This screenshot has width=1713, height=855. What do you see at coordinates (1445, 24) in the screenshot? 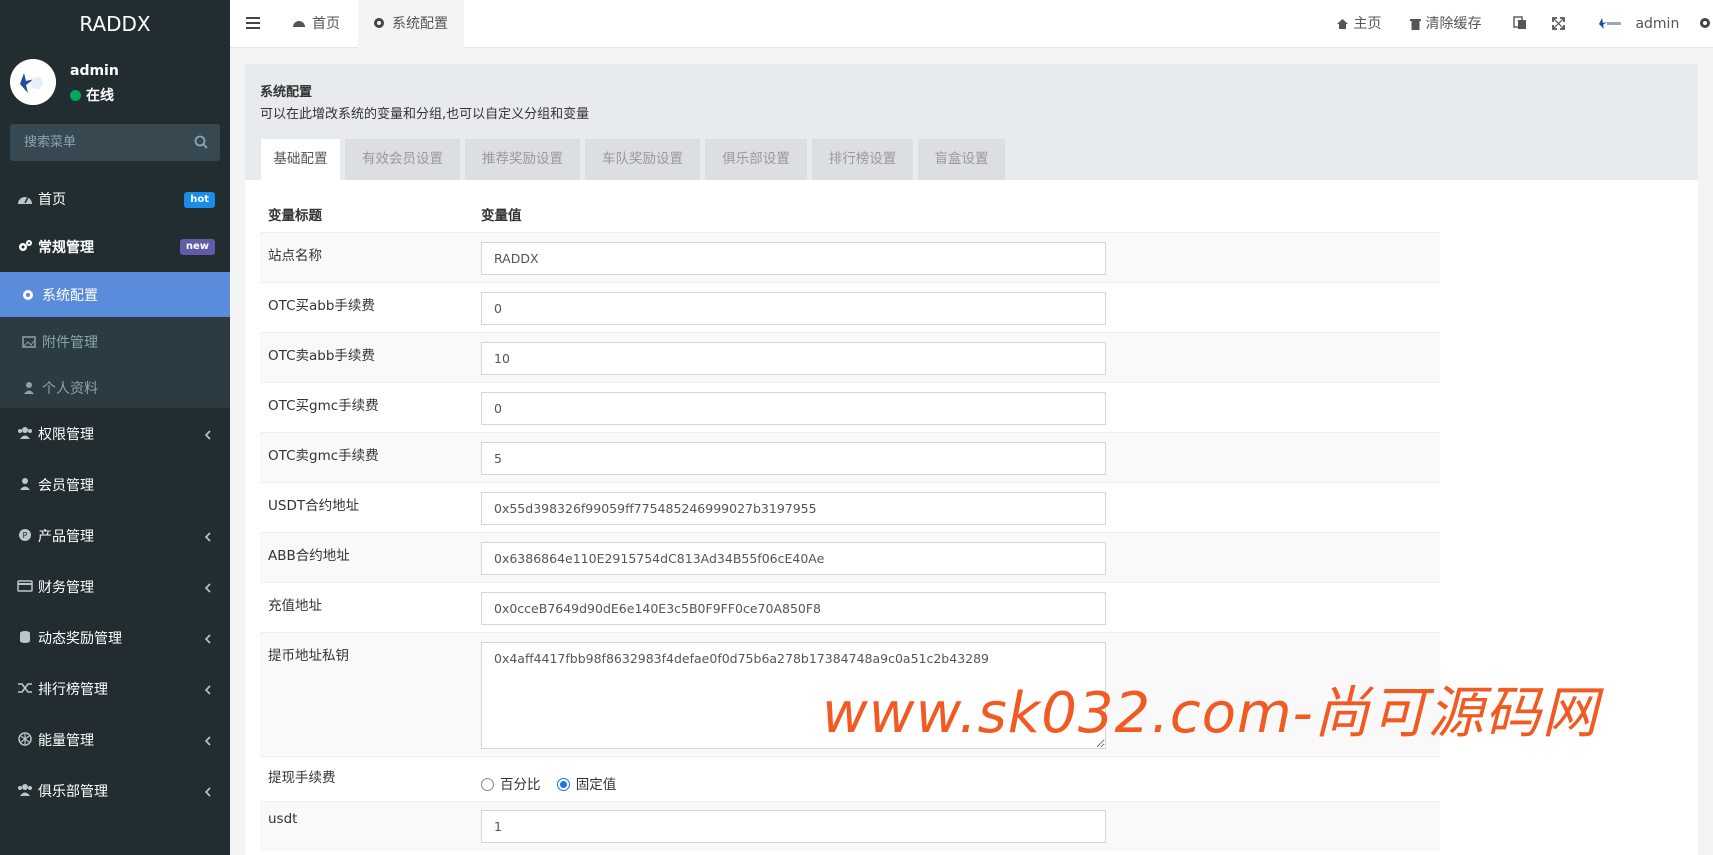
I see `clear-cache-button: 清除缓存` at bounding box center [1445, 24].